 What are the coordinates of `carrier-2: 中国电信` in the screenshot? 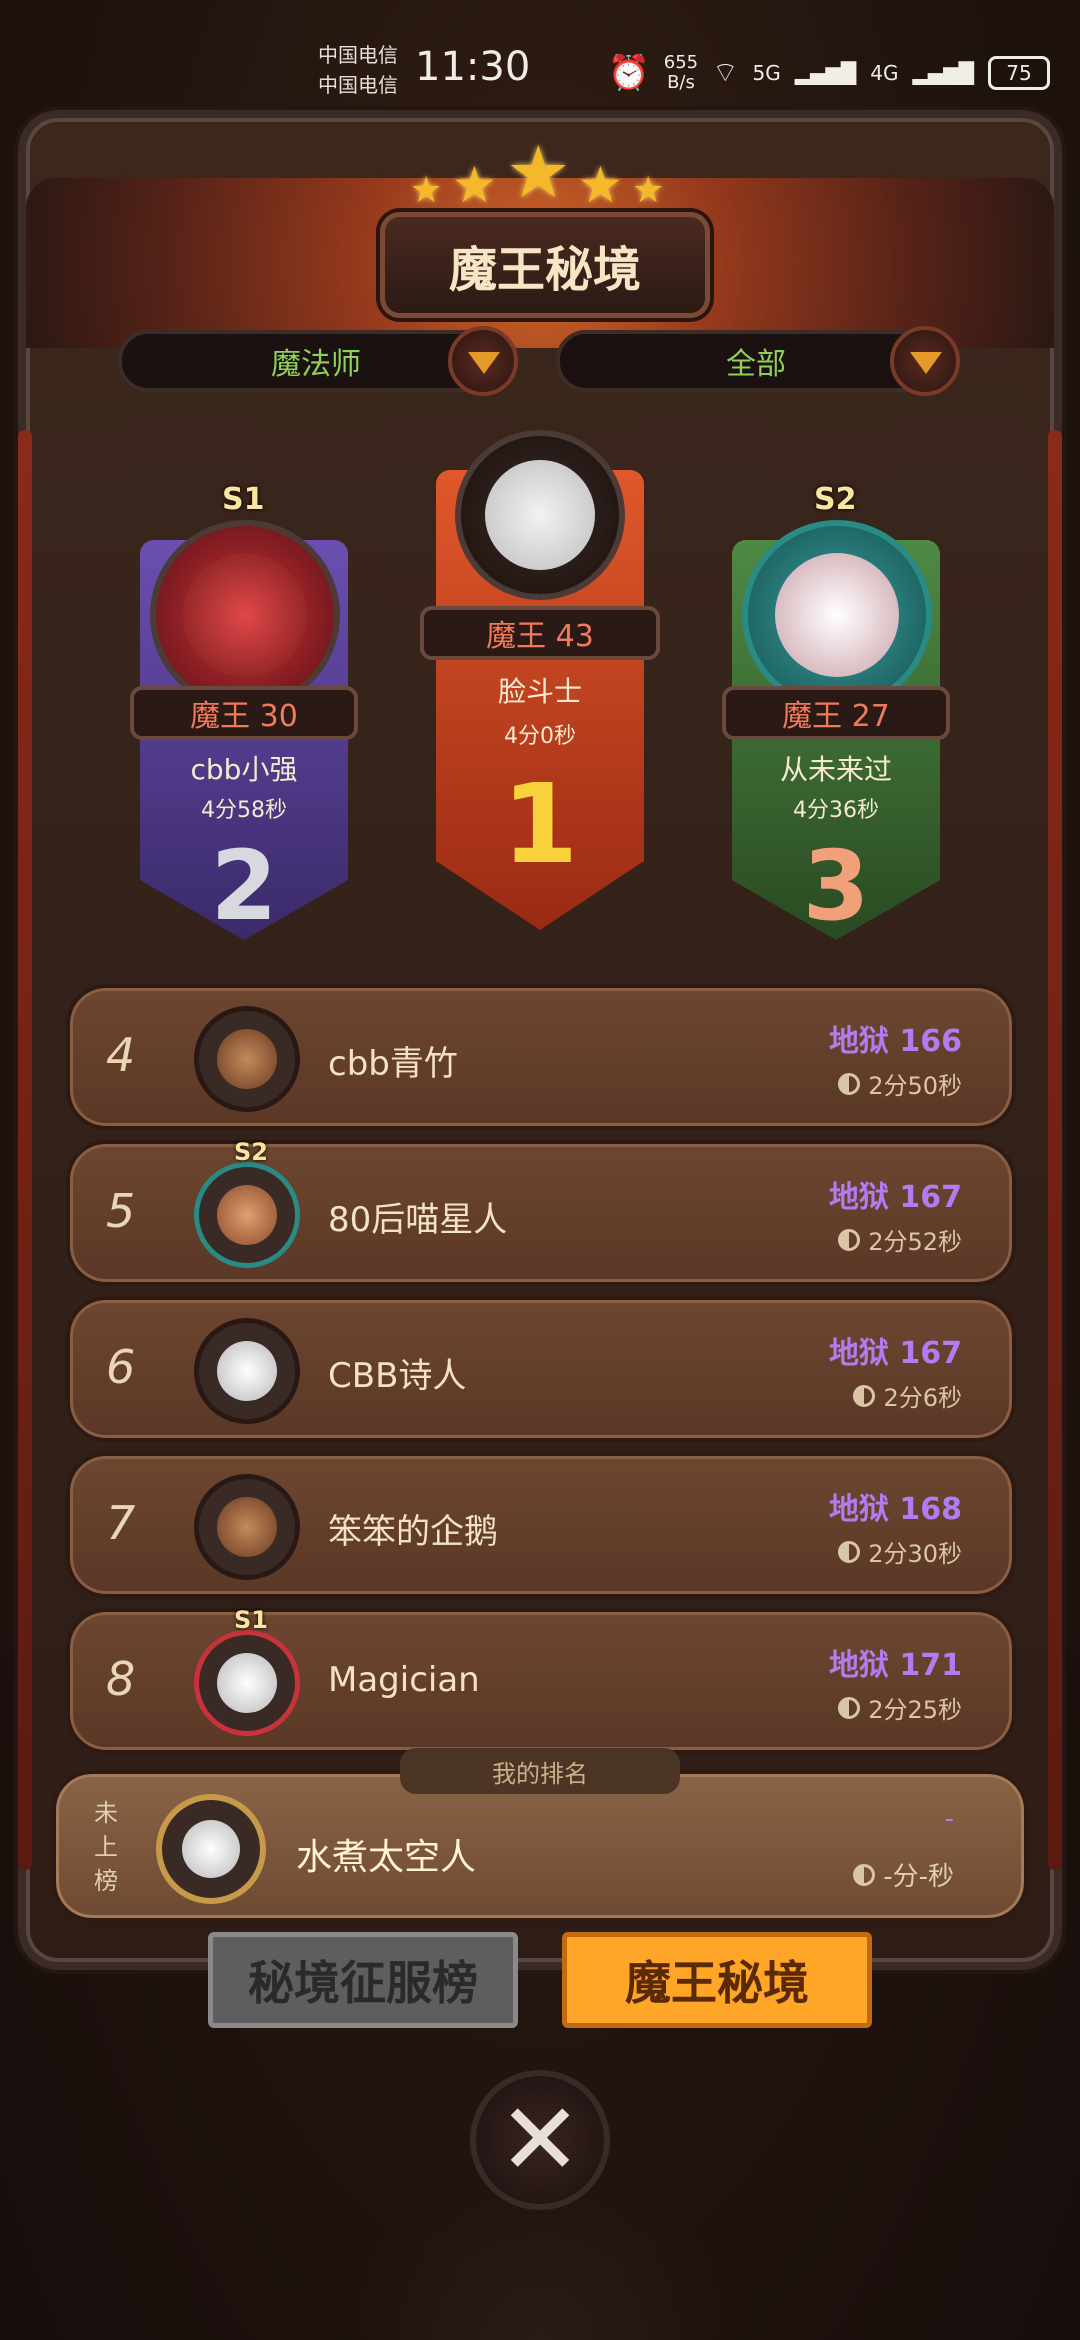 It's located at (358, 85).